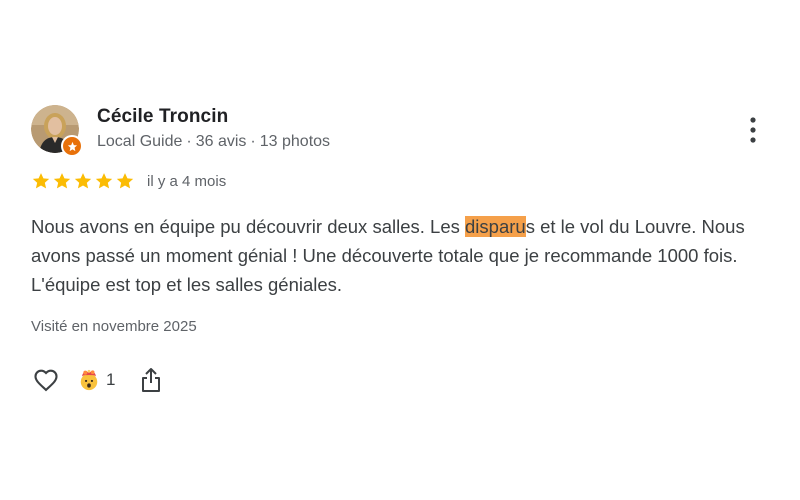 This screenshot has height=500, width=800. I want to click on review-actions: 1, so click(97, 380).